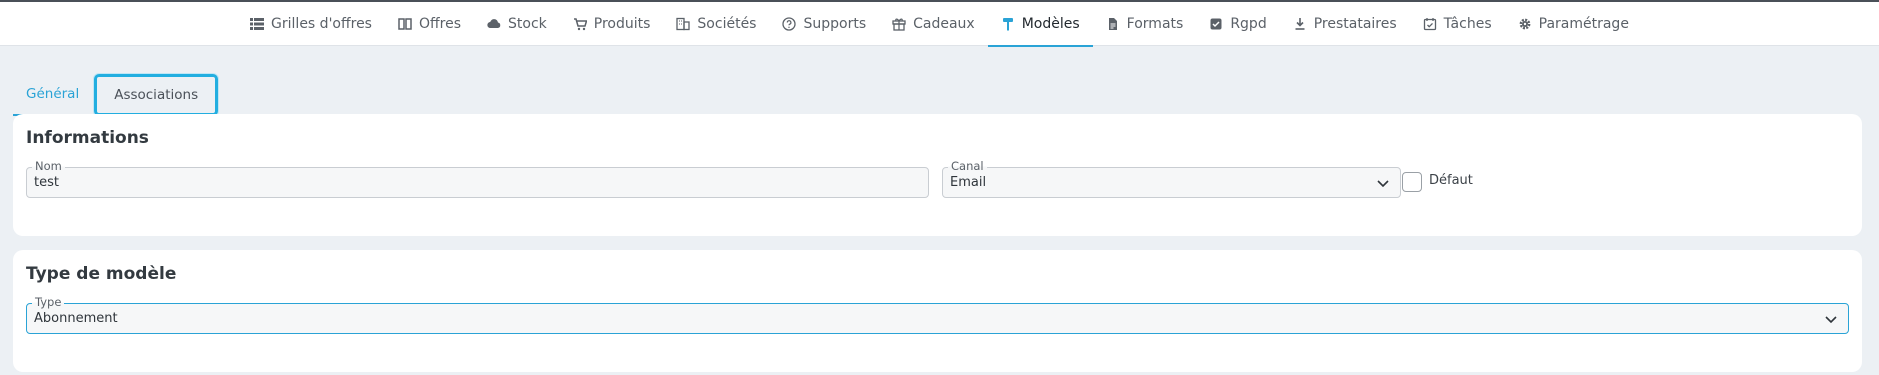 The width and height of the screenshot is (1879, 375). Describe the element at coordinates (580, 24) in the screenshot. I see `cart-icon` at that location.